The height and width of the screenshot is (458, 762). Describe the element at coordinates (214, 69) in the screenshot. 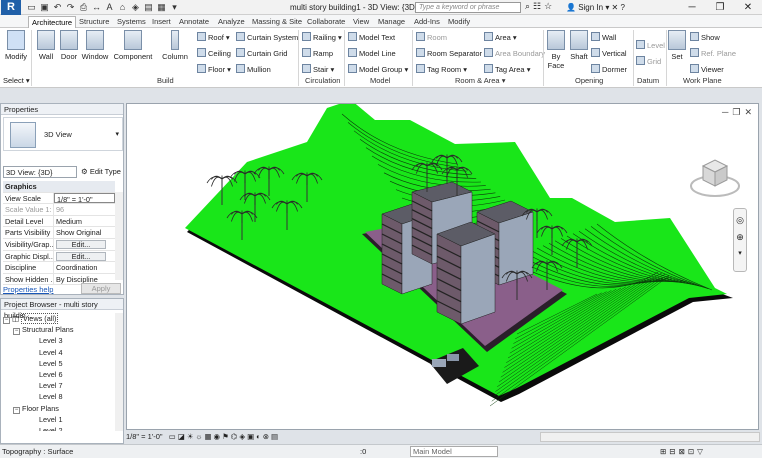

I see `floor-button: Floor ▾` at that location.